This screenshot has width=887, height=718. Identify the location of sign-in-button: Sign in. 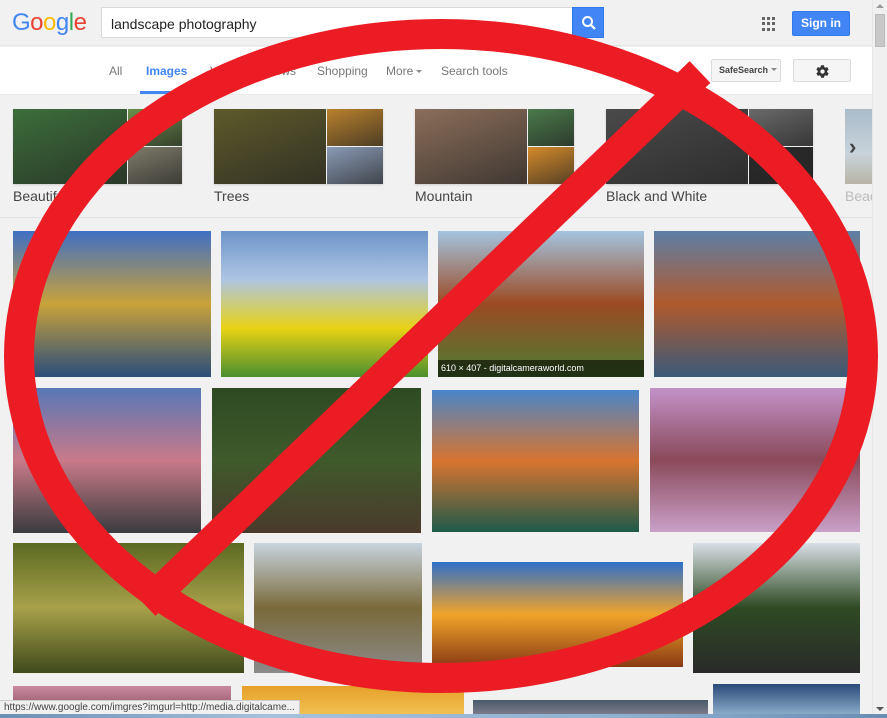
(821, 23).